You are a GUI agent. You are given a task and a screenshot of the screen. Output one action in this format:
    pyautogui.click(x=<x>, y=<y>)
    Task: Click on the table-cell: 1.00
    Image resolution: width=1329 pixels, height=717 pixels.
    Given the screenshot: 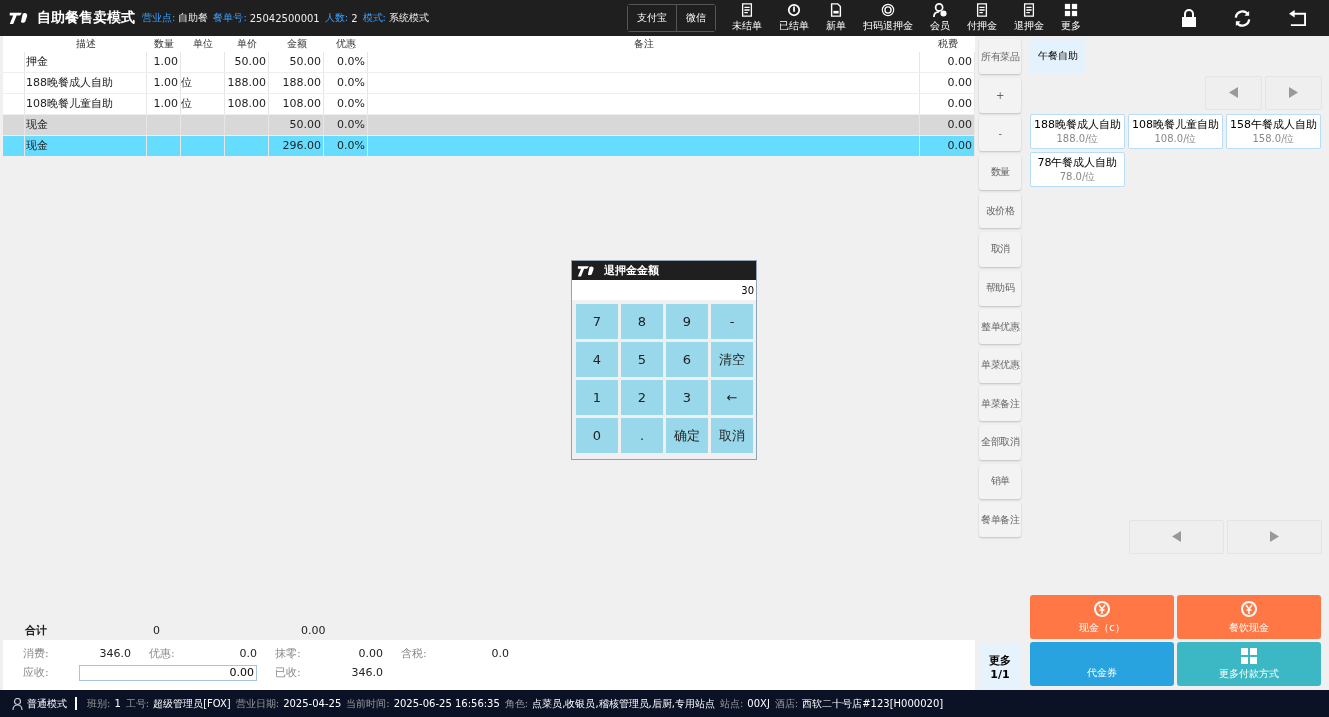 What is the action you would take?
    pyautogui.click(x=164, y=62)
    